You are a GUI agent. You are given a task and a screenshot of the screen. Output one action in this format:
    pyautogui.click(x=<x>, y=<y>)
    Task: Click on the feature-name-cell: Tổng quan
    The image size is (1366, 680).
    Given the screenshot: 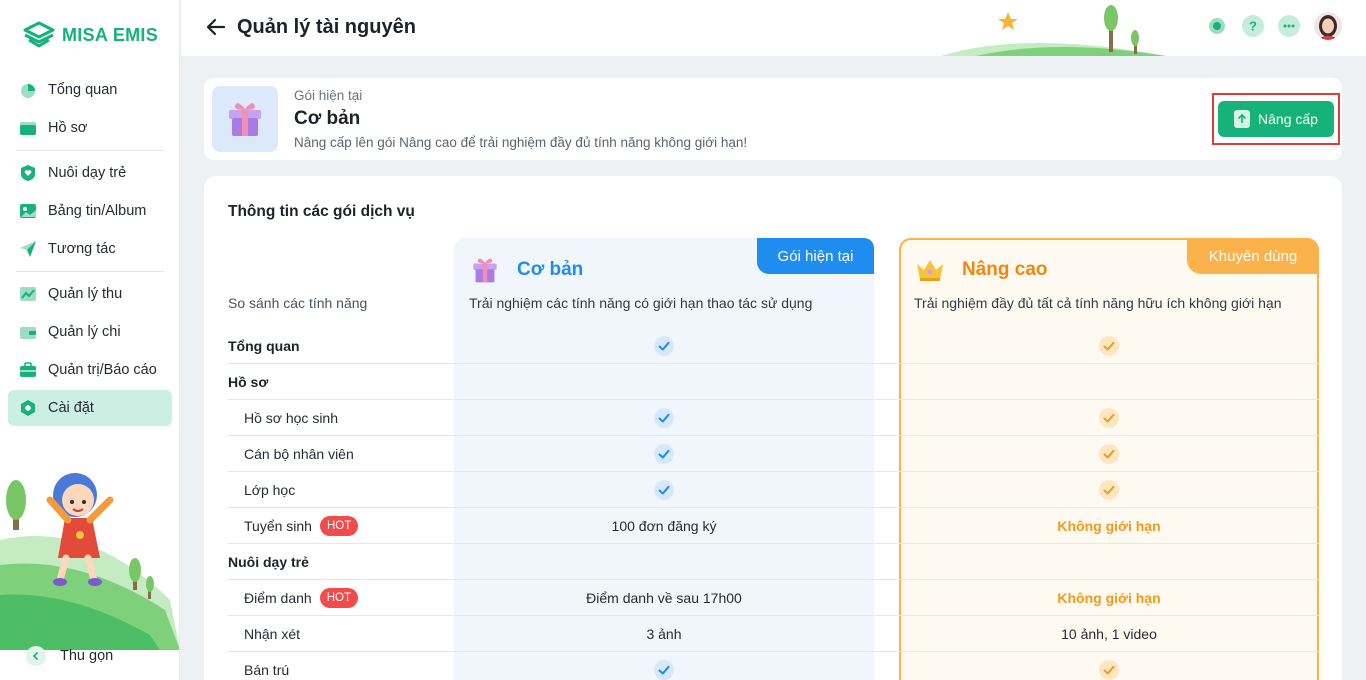 What is the action you would take?
    pyautogui.click(x=264, y=346)
    